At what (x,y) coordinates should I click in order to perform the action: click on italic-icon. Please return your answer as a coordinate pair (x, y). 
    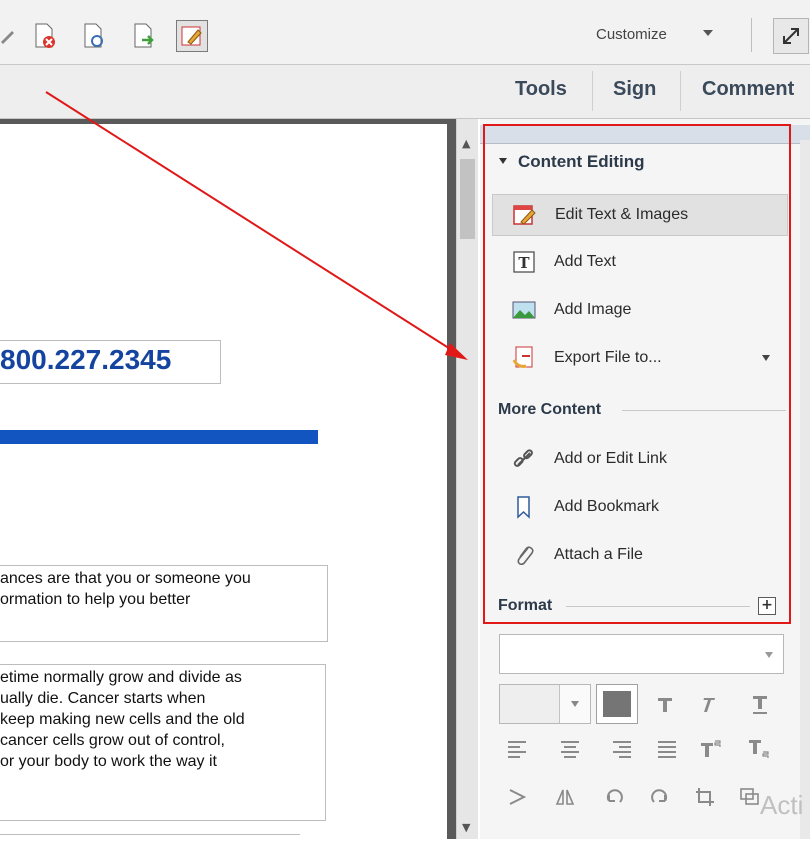
    Looking at the image, I should click on (707, 705).